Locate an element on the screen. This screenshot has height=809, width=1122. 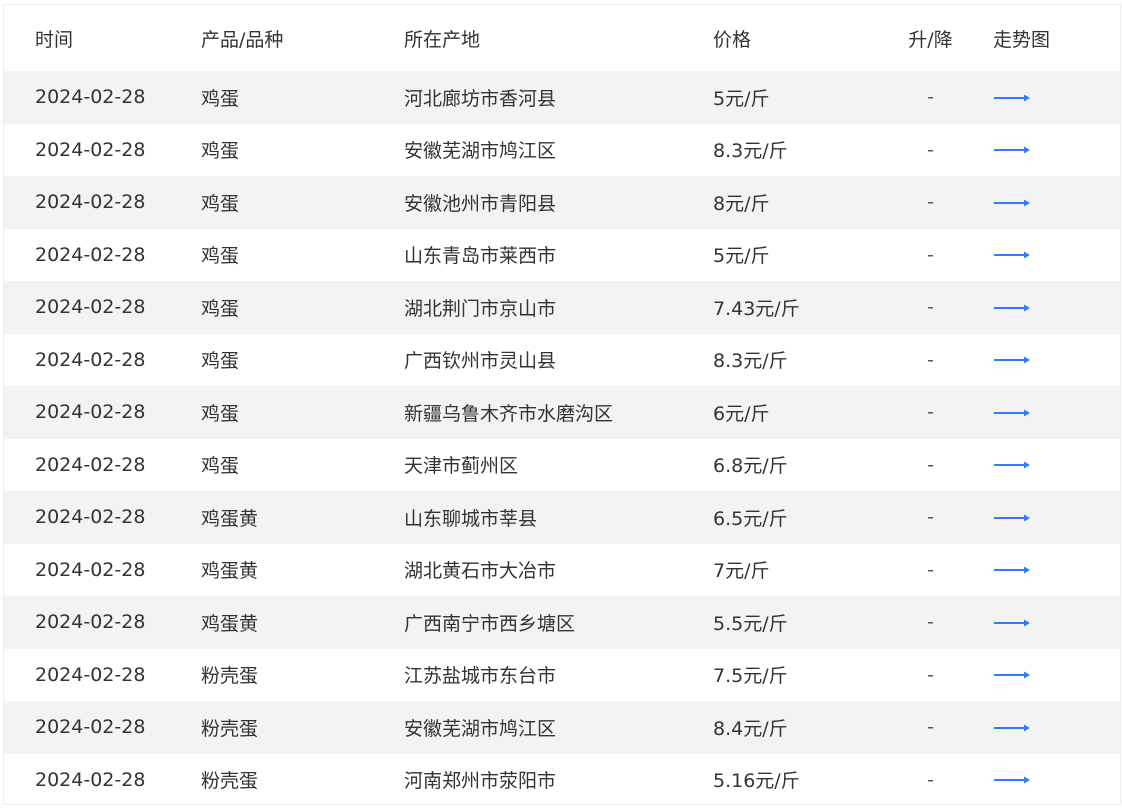
cell-origin: 天津市蓟州区 is located at coordinates (461, 466).